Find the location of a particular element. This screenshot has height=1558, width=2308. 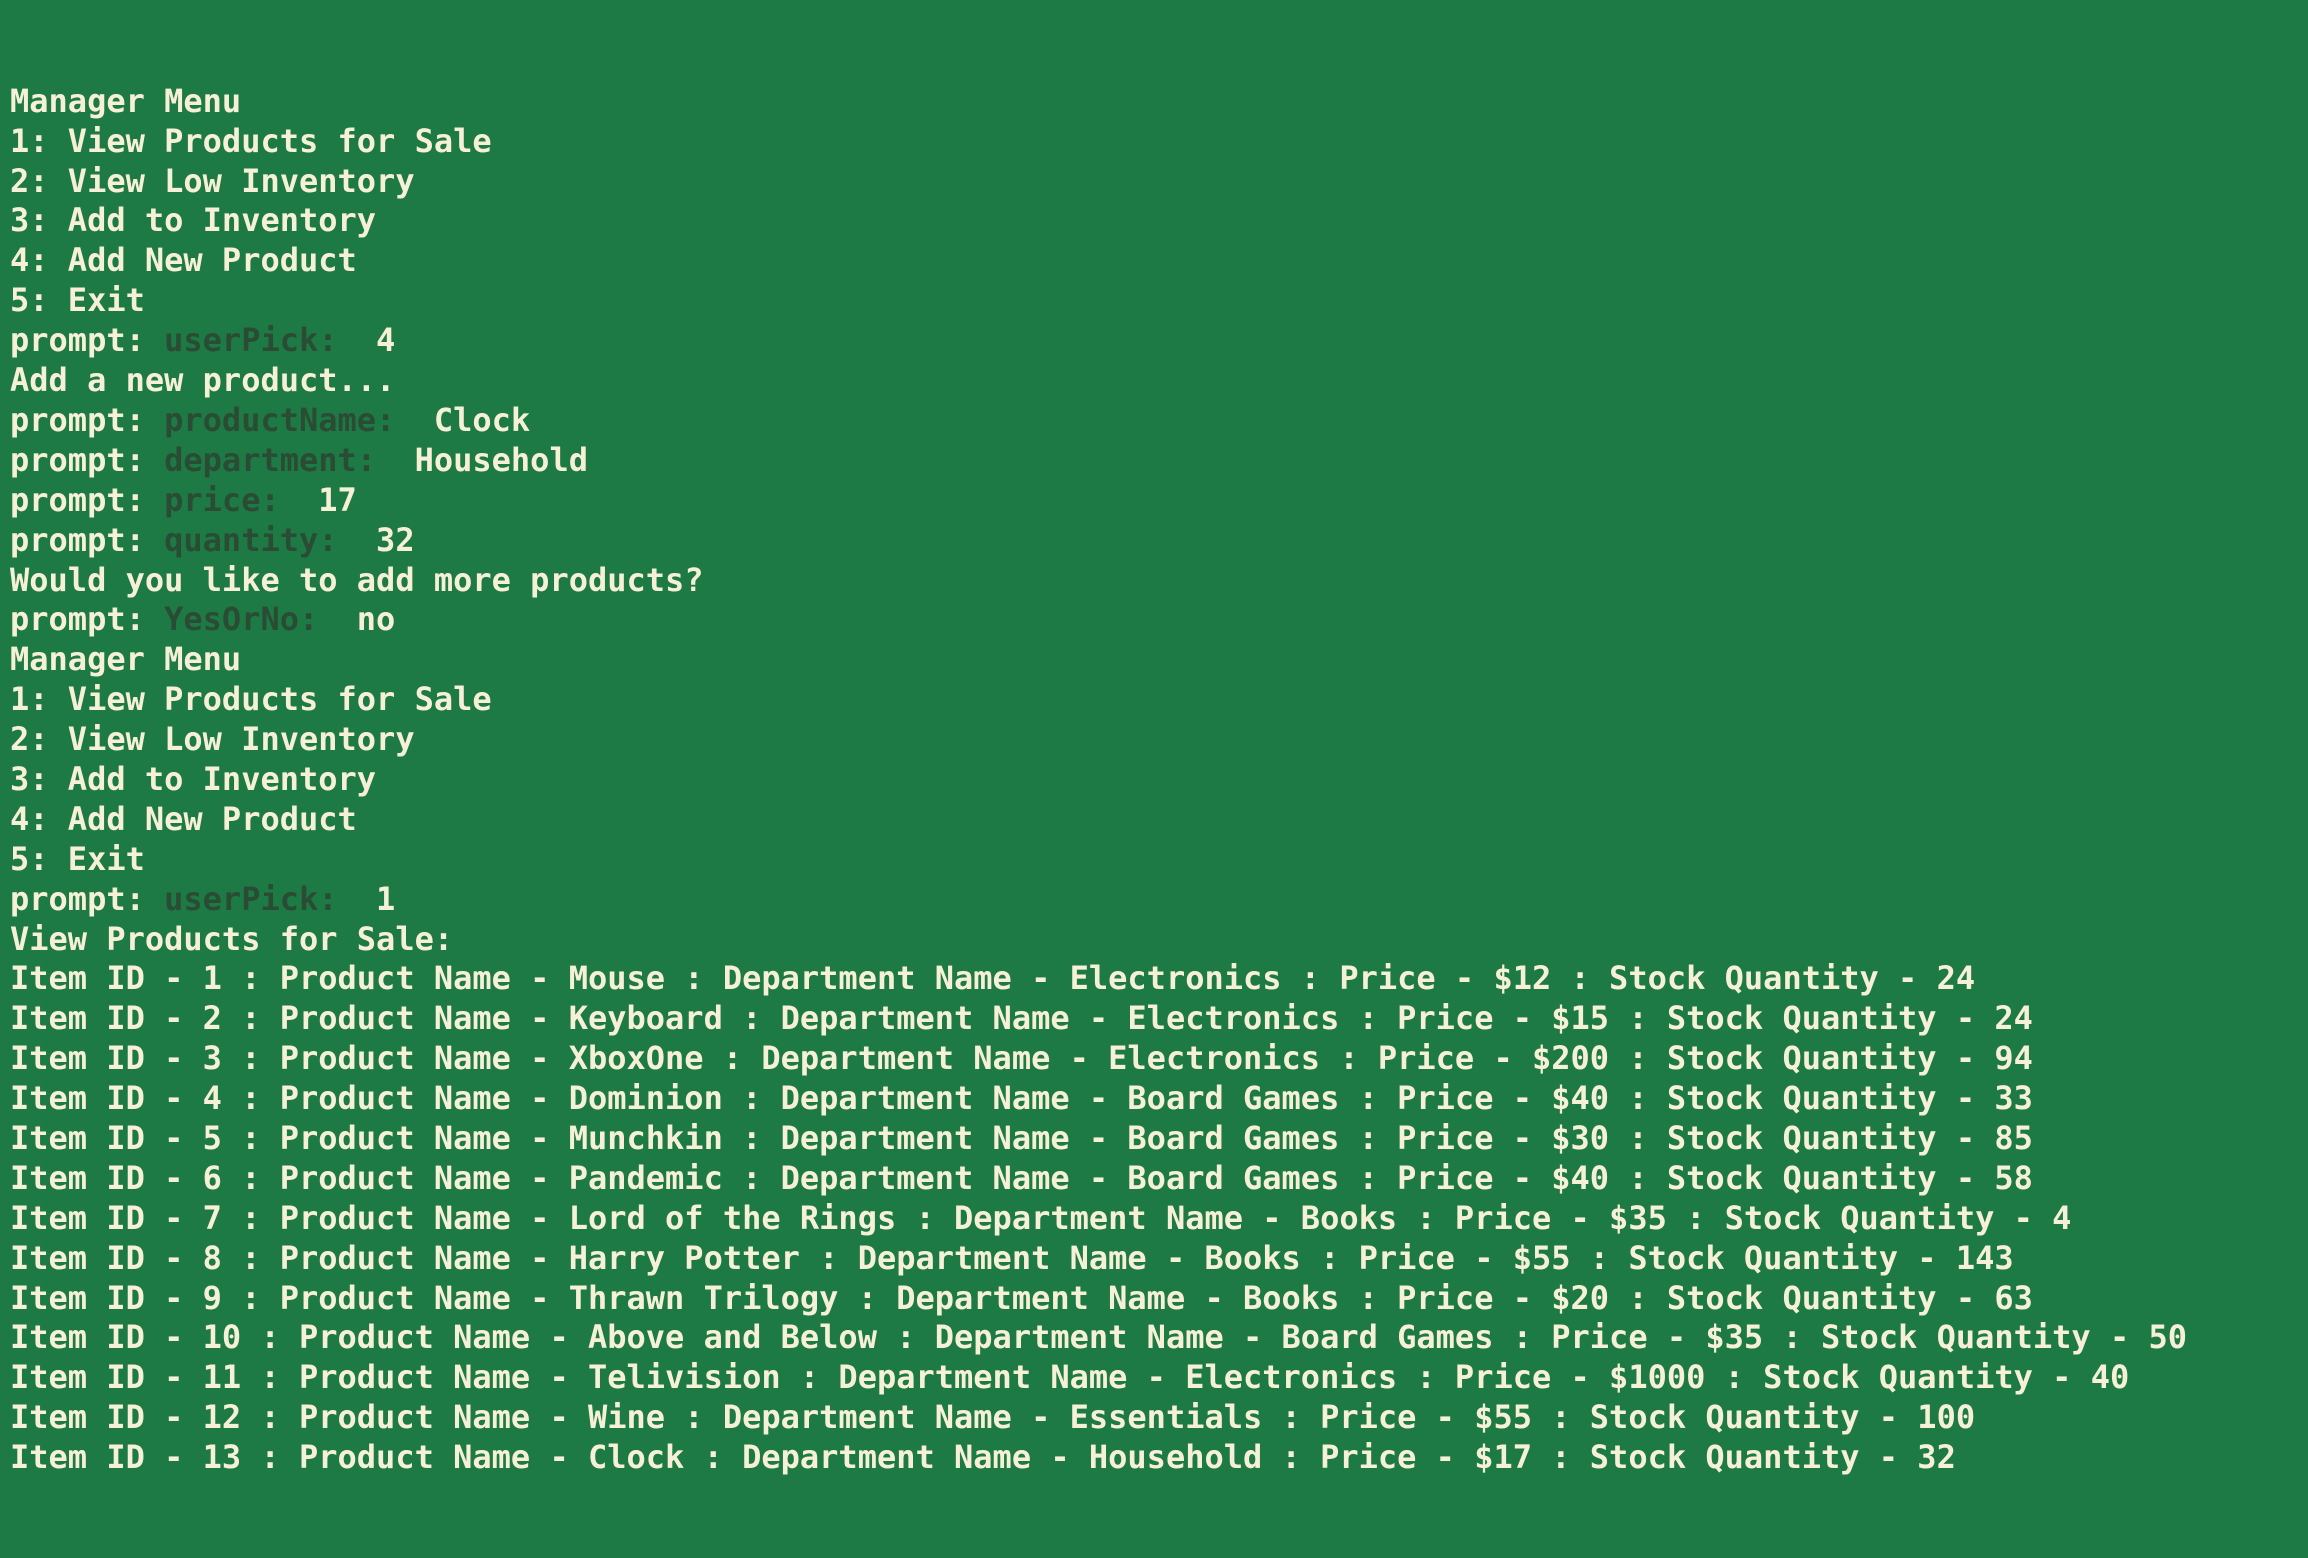

prompt-answer: no is located at coordinates (376, 619).